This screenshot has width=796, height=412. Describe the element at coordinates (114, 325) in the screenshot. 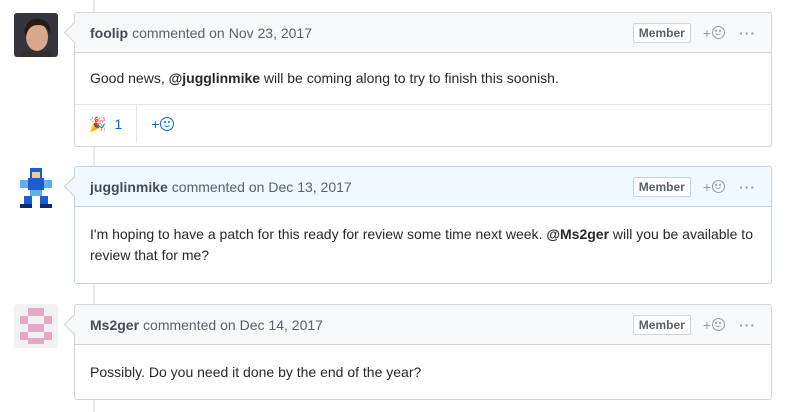

I see `comment-author: Ms2ger` at that location.